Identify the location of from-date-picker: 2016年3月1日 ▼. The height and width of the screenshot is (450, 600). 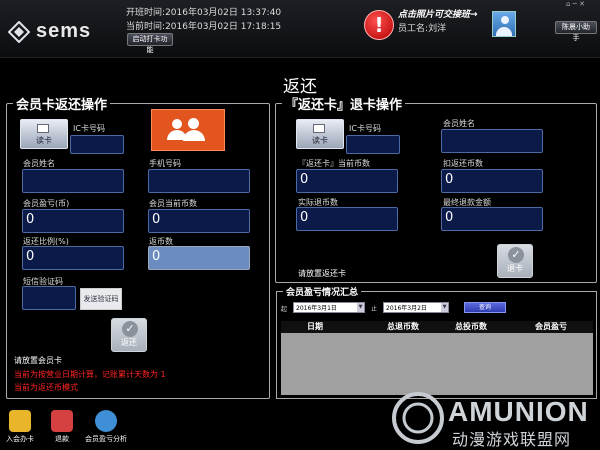
(329, 307).